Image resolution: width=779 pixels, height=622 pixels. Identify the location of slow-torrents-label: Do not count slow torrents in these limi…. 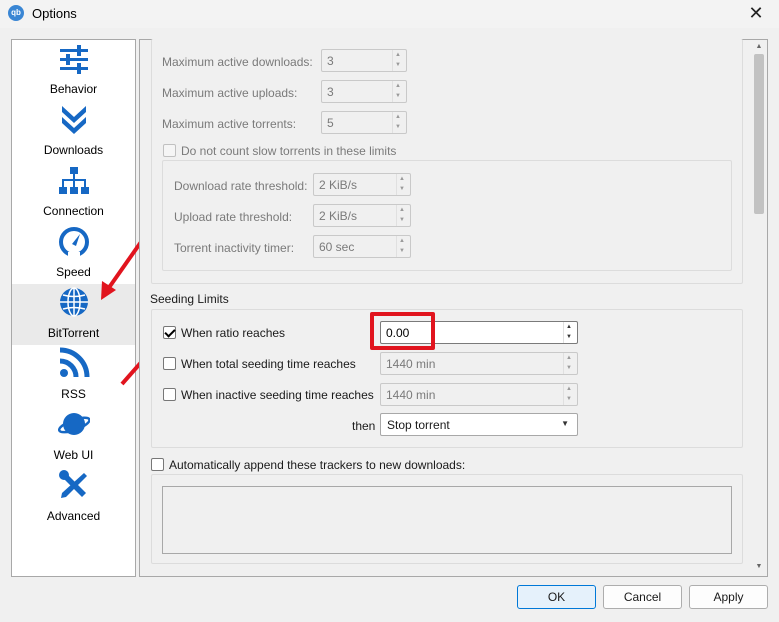
(289, 151).